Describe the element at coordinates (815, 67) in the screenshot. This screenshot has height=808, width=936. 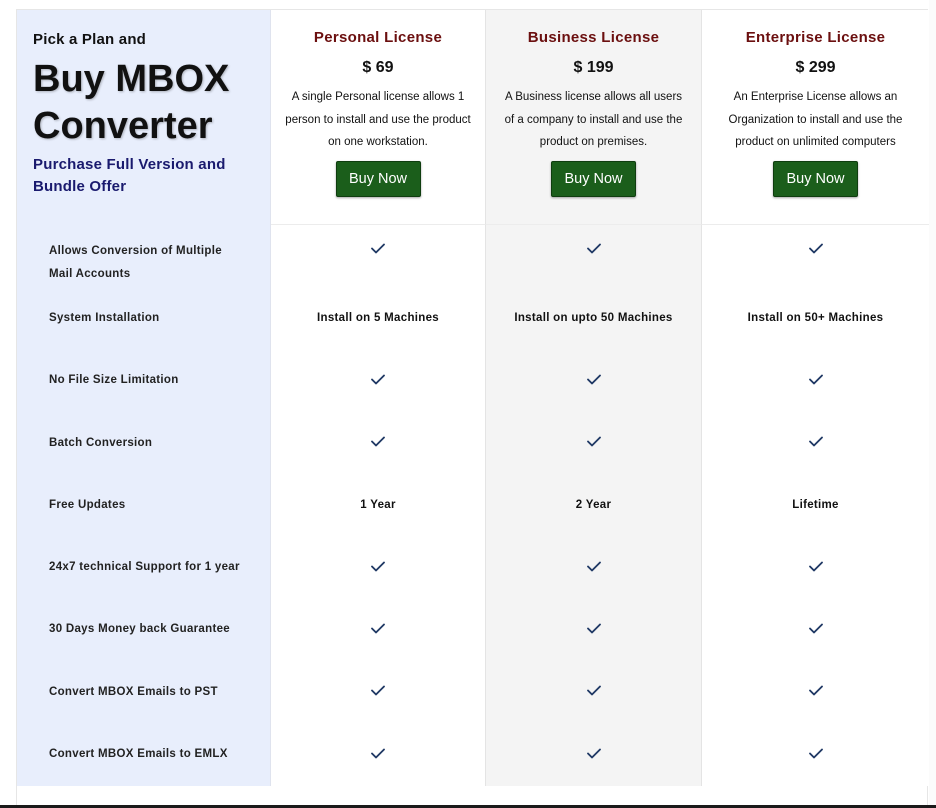
I see `plan-price: $ 299` at that location.